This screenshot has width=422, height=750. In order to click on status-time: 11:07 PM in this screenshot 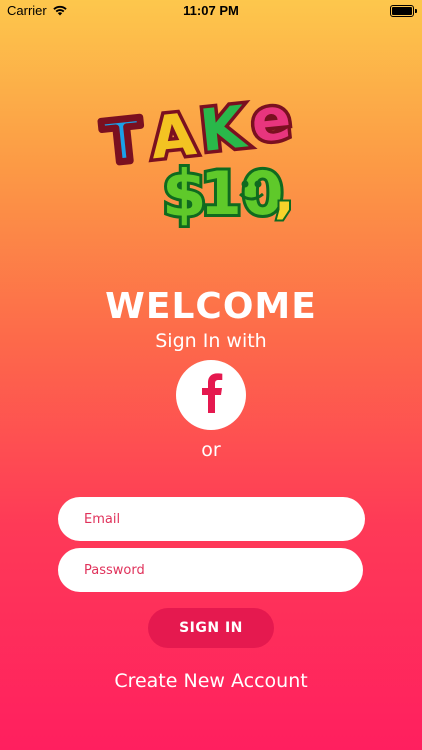, I will do `click(211, 10)`.